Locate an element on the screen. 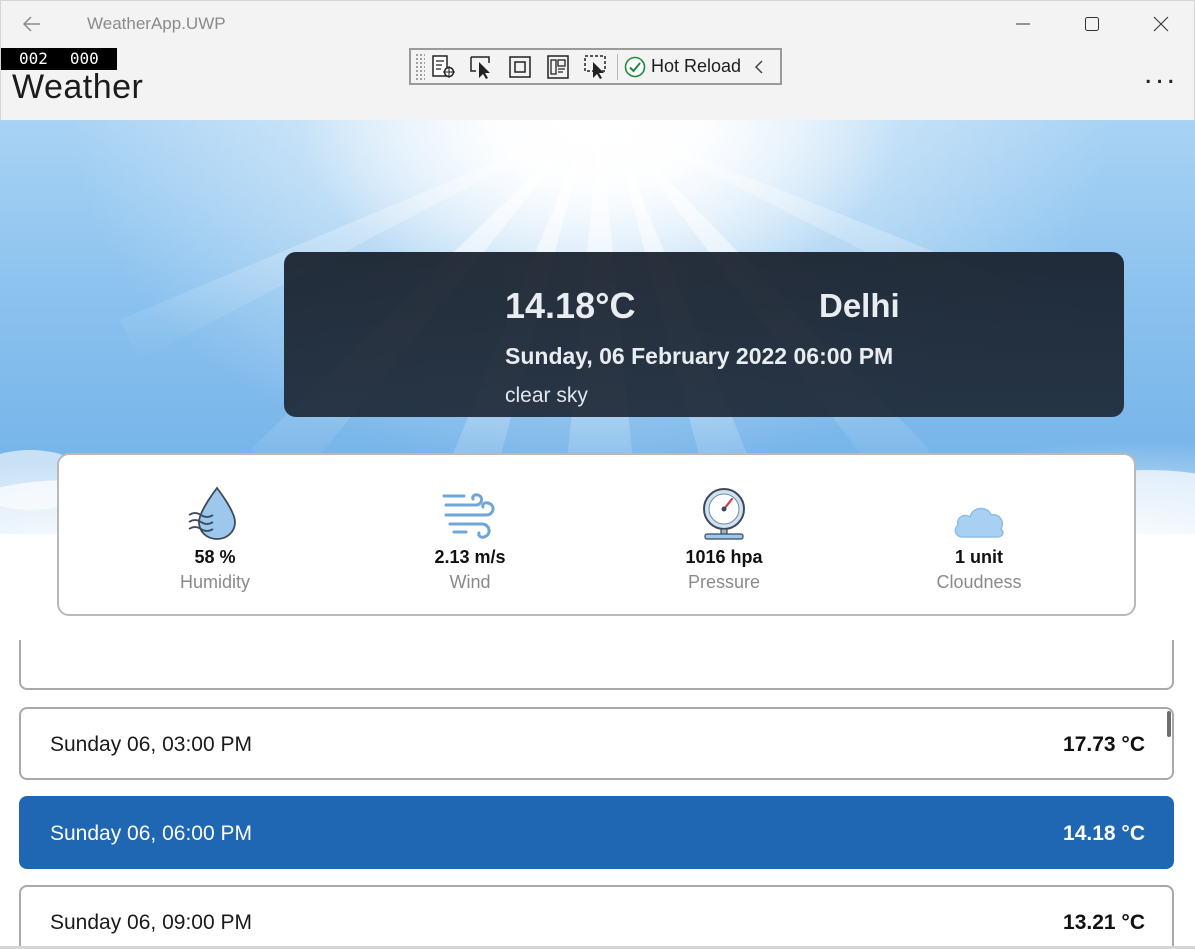 The width and height of the screenshot is (1195, 949). select-element-button is located at coordinates (482, 66).